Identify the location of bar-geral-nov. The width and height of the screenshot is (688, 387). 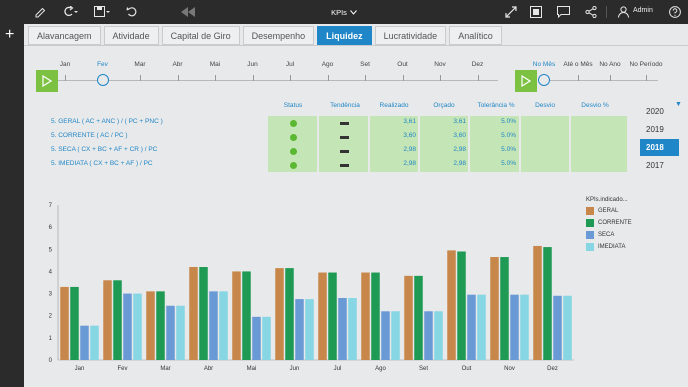
(494, 308).